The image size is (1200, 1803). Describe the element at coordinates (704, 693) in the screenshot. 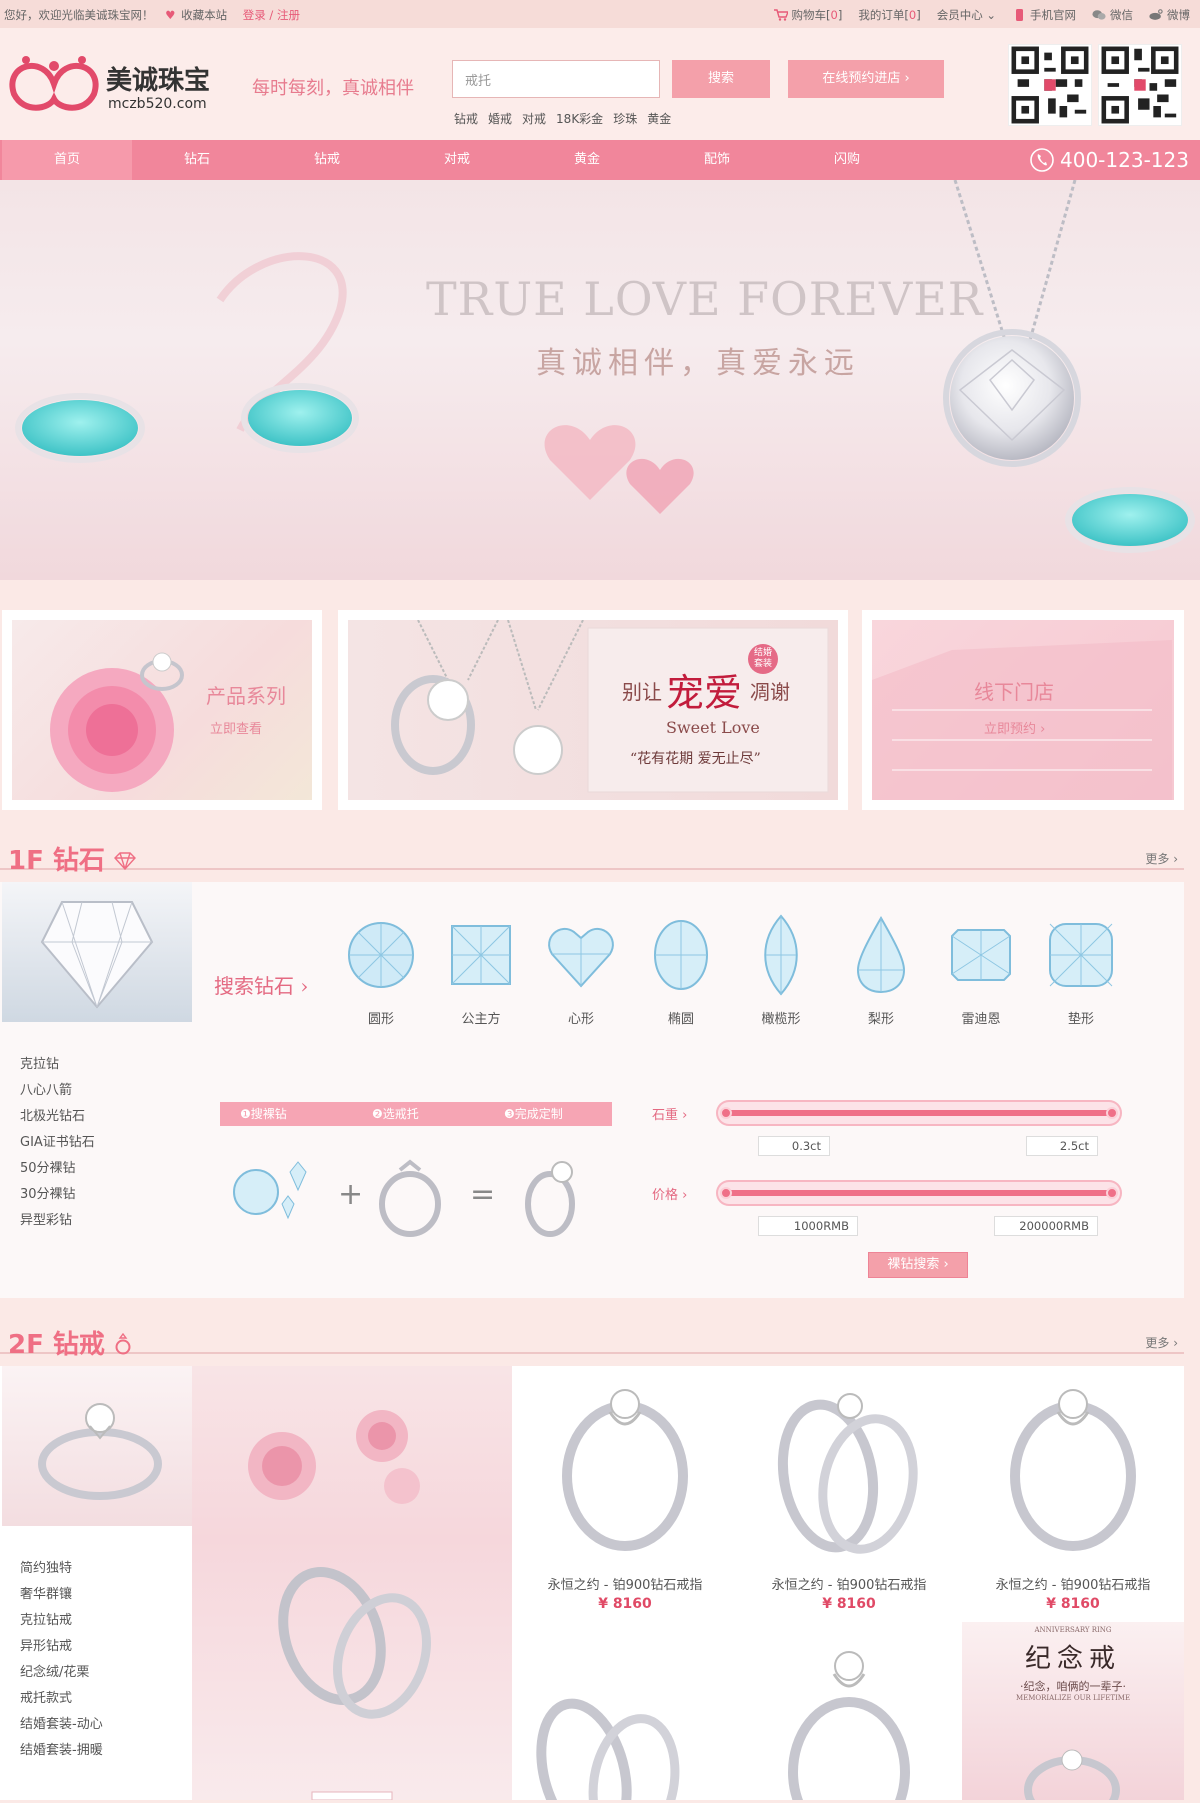

I see `promo-headline: 宠爱` at that location.